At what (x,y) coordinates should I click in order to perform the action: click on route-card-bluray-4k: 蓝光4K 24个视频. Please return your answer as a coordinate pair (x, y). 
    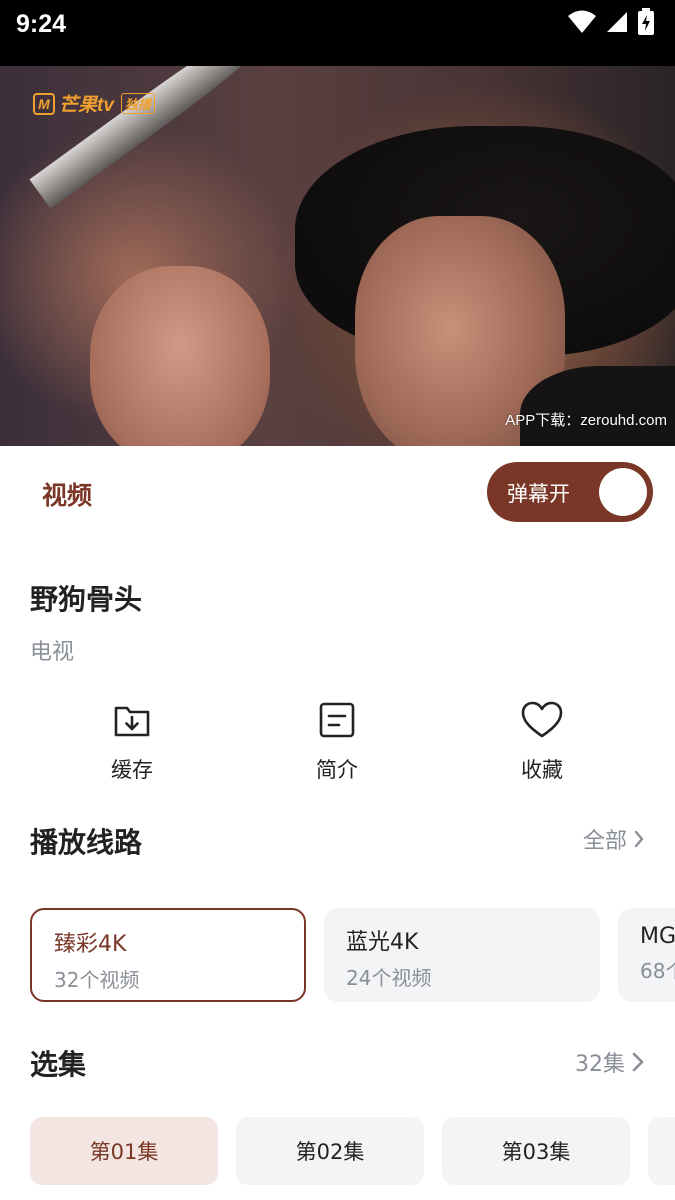
    Looking at the image, I should click on (462, 955).